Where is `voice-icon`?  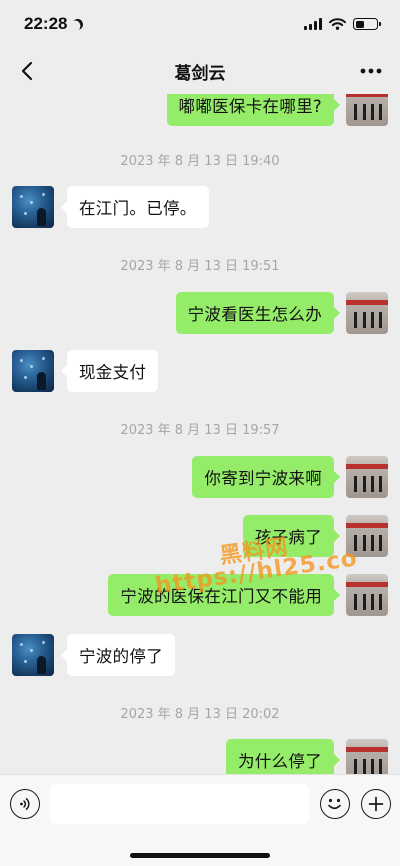 voice-icon is located at coordinates (25, 804).